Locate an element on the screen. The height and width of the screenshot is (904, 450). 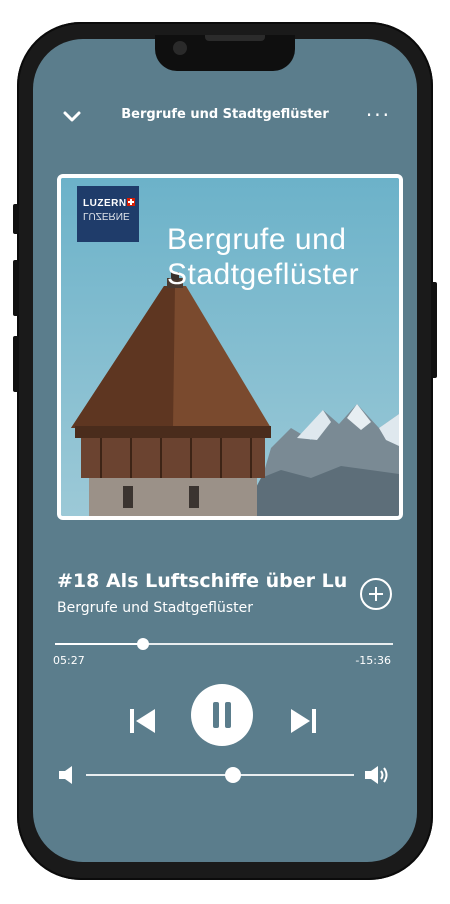
remaining-time: -15:36 is located at coordinates (373, 660).